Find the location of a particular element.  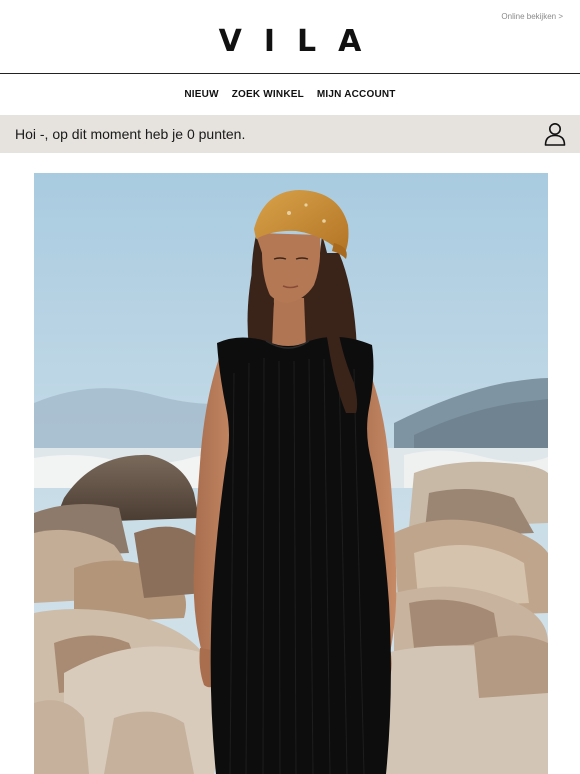

points-banner: Hoi -, op dit moment heb je 0 punten. is located at coordinates (290, 134).